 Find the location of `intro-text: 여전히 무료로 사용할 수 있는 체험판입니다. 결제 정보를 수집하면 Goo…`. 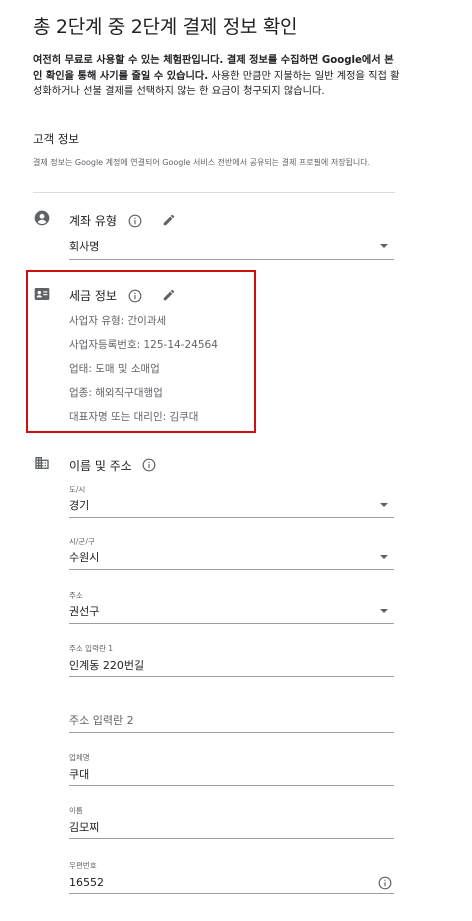

intro-text: 여전히 무료로 사용할 수 있는 체험판입니다. 결제 정보를 수집하면 Goo… is located at coordinates (217, 76).